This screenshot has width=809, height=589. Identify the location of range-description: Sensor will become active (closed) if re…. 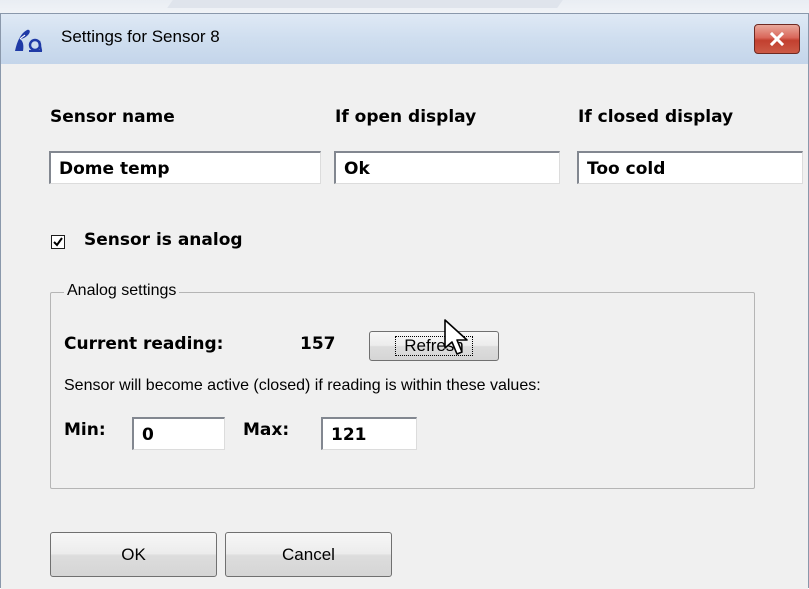
(302, 385).